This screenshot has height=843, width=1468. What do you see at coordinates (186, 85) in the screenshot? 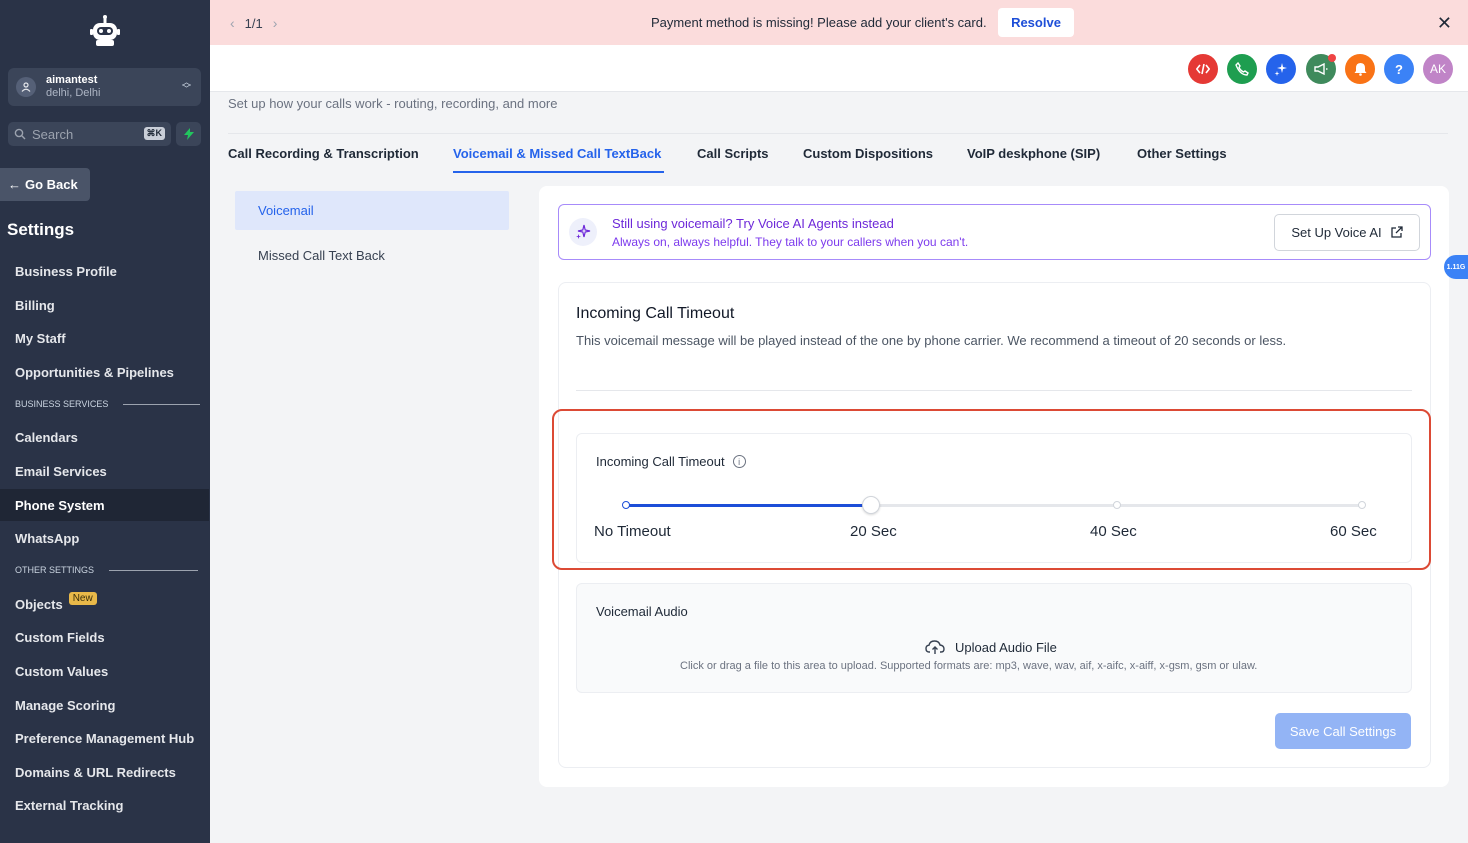
I see `chevron-updown-icon: ︿ ﹀` at bounding box center [186, 85].